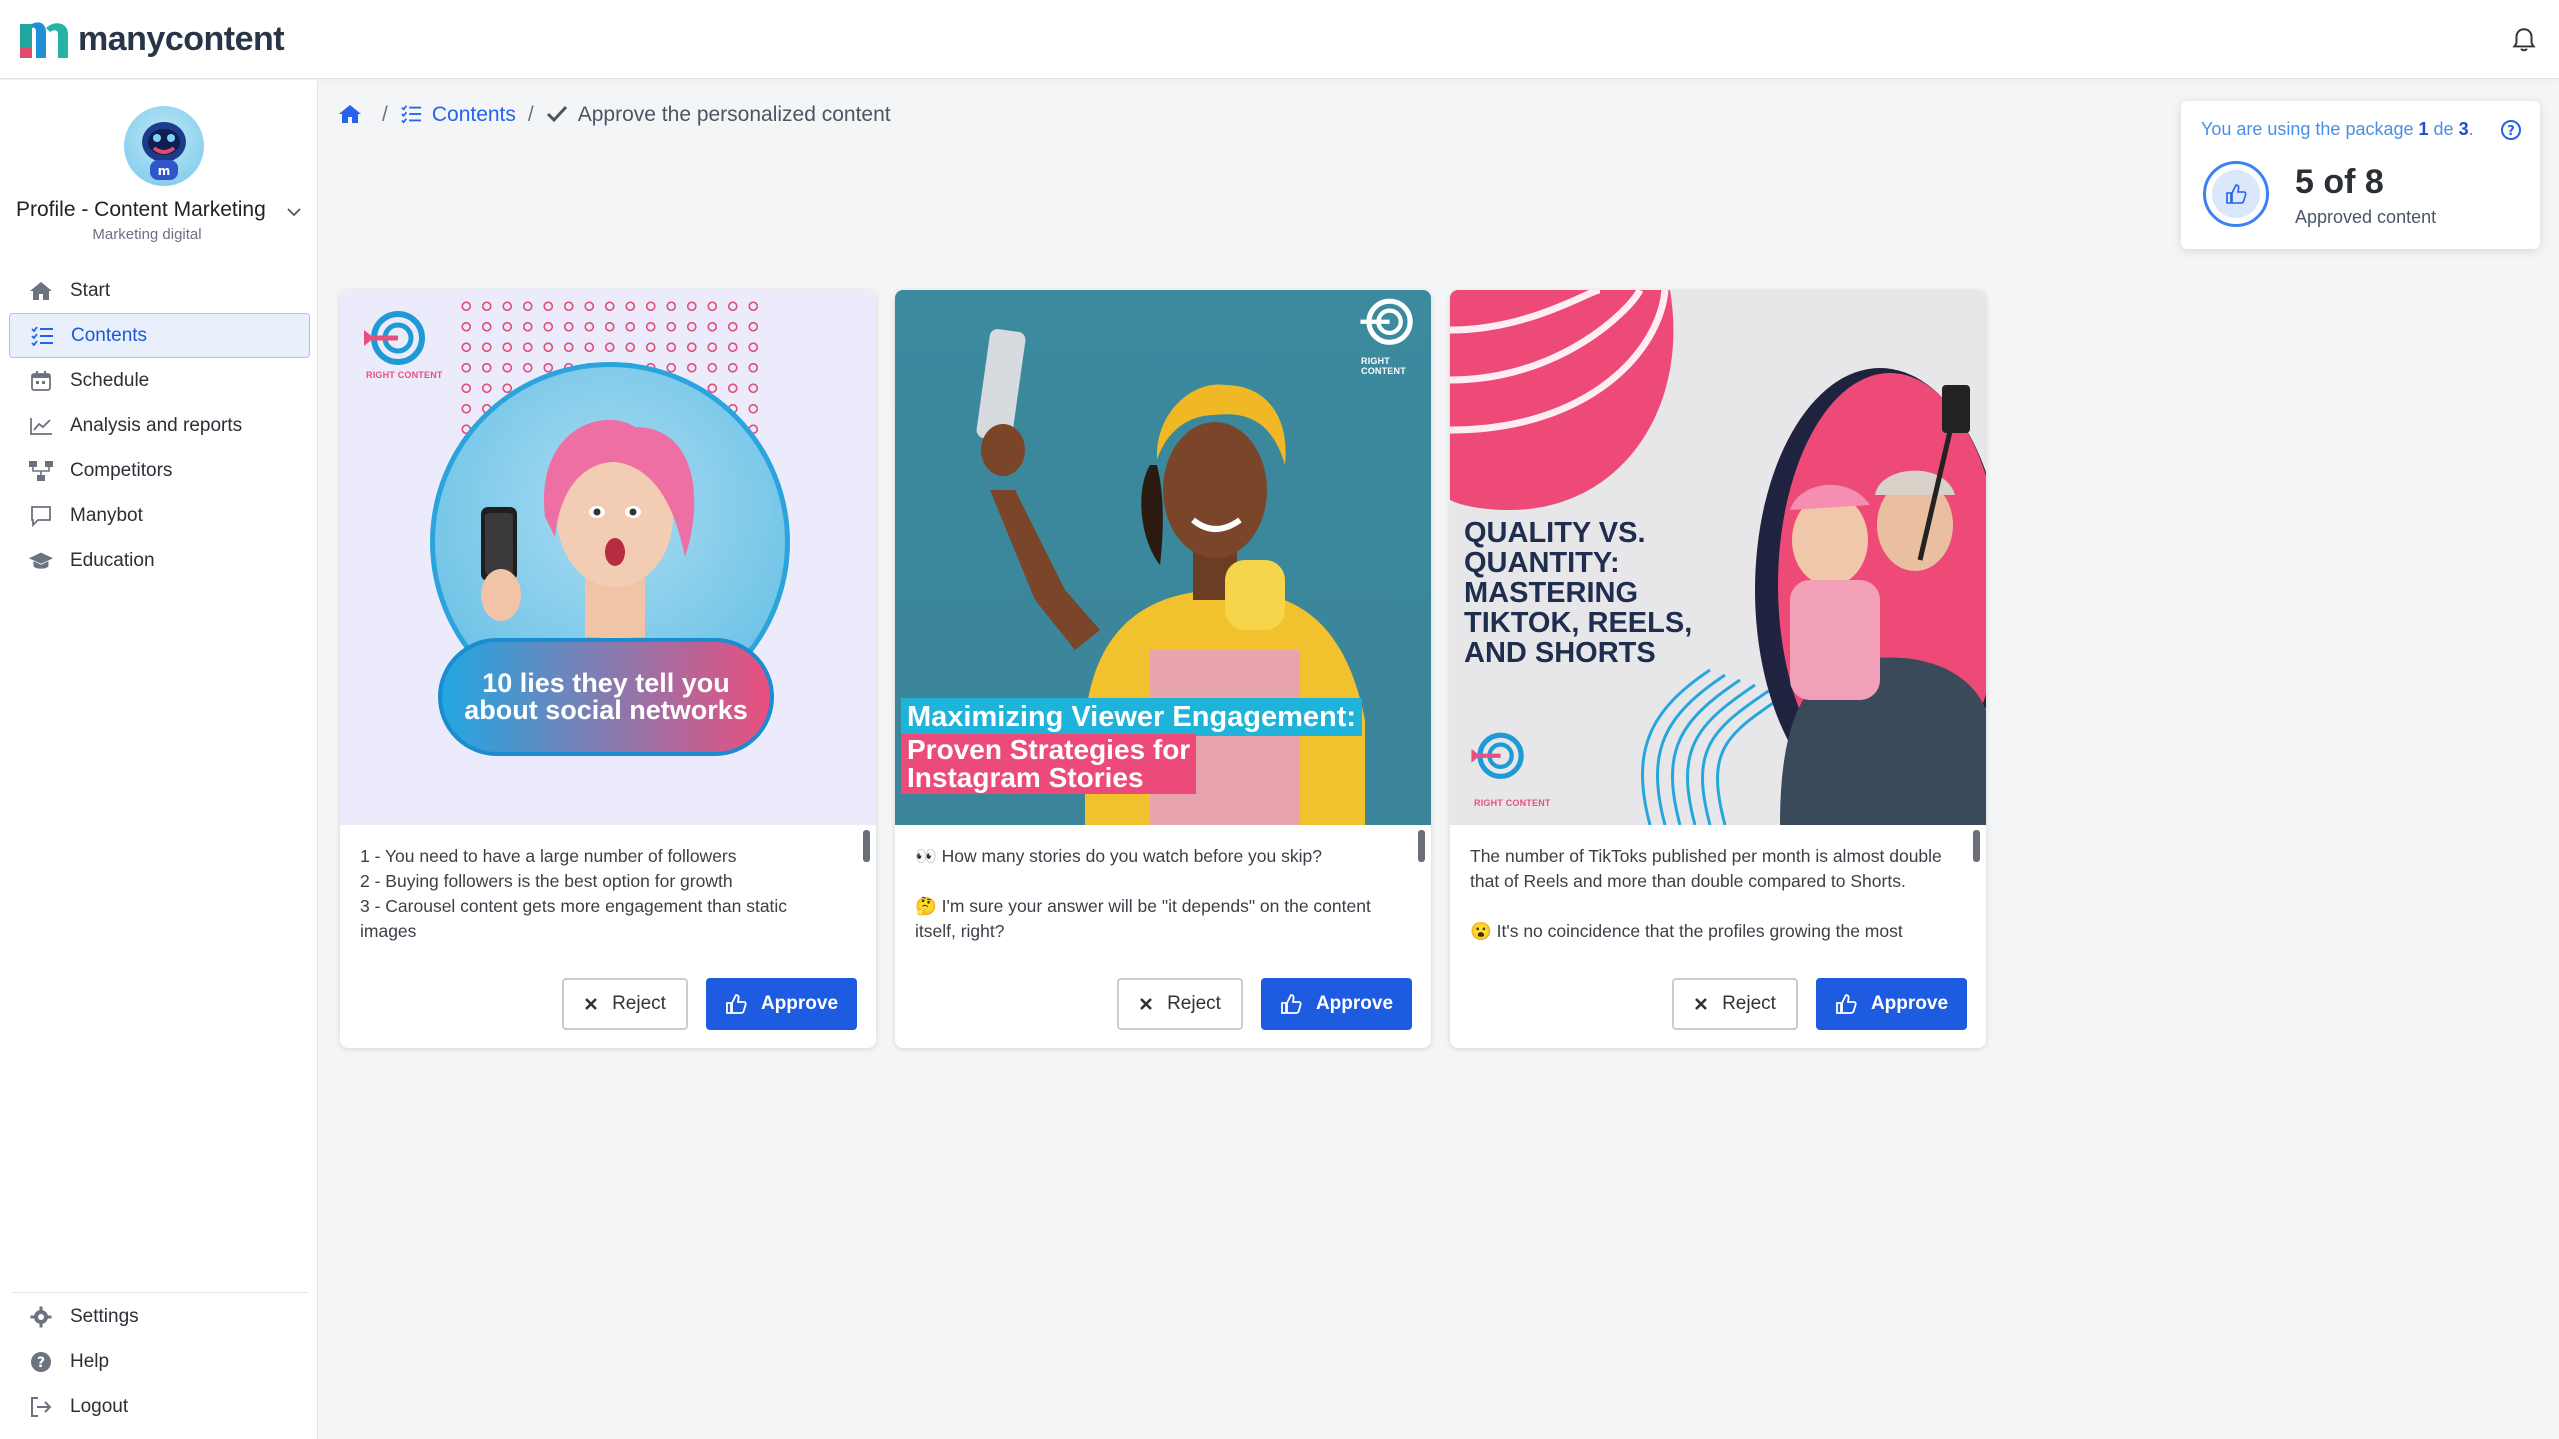 Image resolution: width=2559 pixels, height=1439 pixels. I want to click on sidebar-item-competitors: Competitors, so click(159, 470).